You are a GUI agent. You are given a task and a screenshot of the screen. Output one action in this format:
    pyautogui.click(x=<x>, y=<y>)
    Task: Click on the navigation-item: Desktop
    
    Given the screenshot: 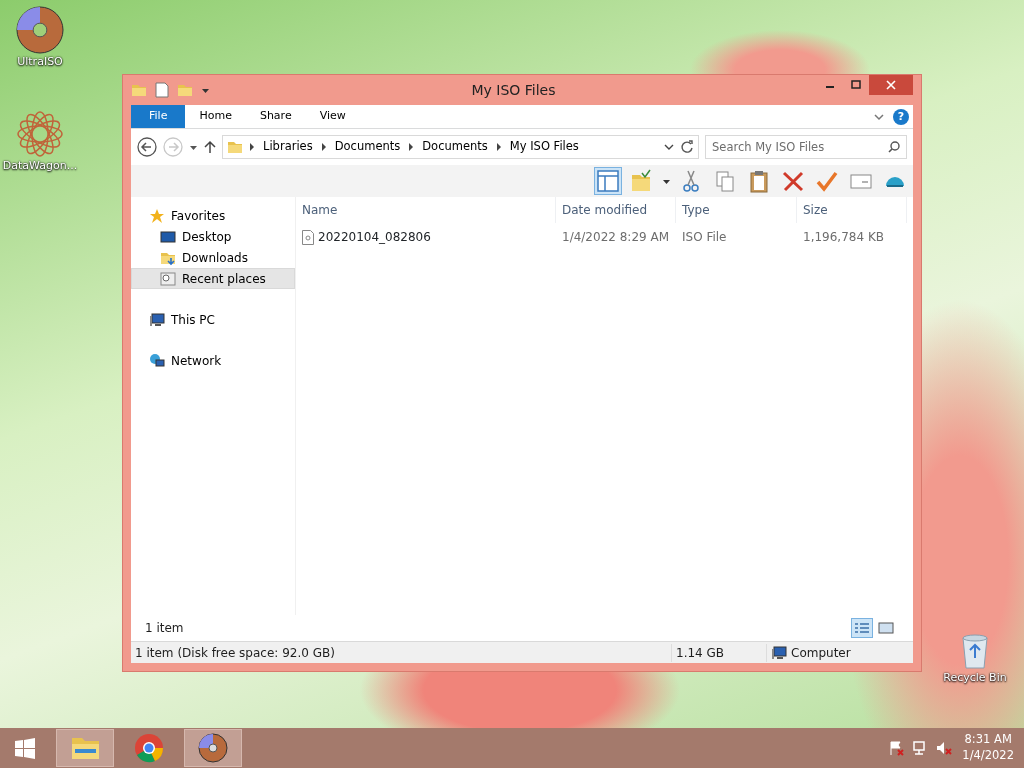 What is the action you would take?
    pyautogui.click(x=213, y=236)
    